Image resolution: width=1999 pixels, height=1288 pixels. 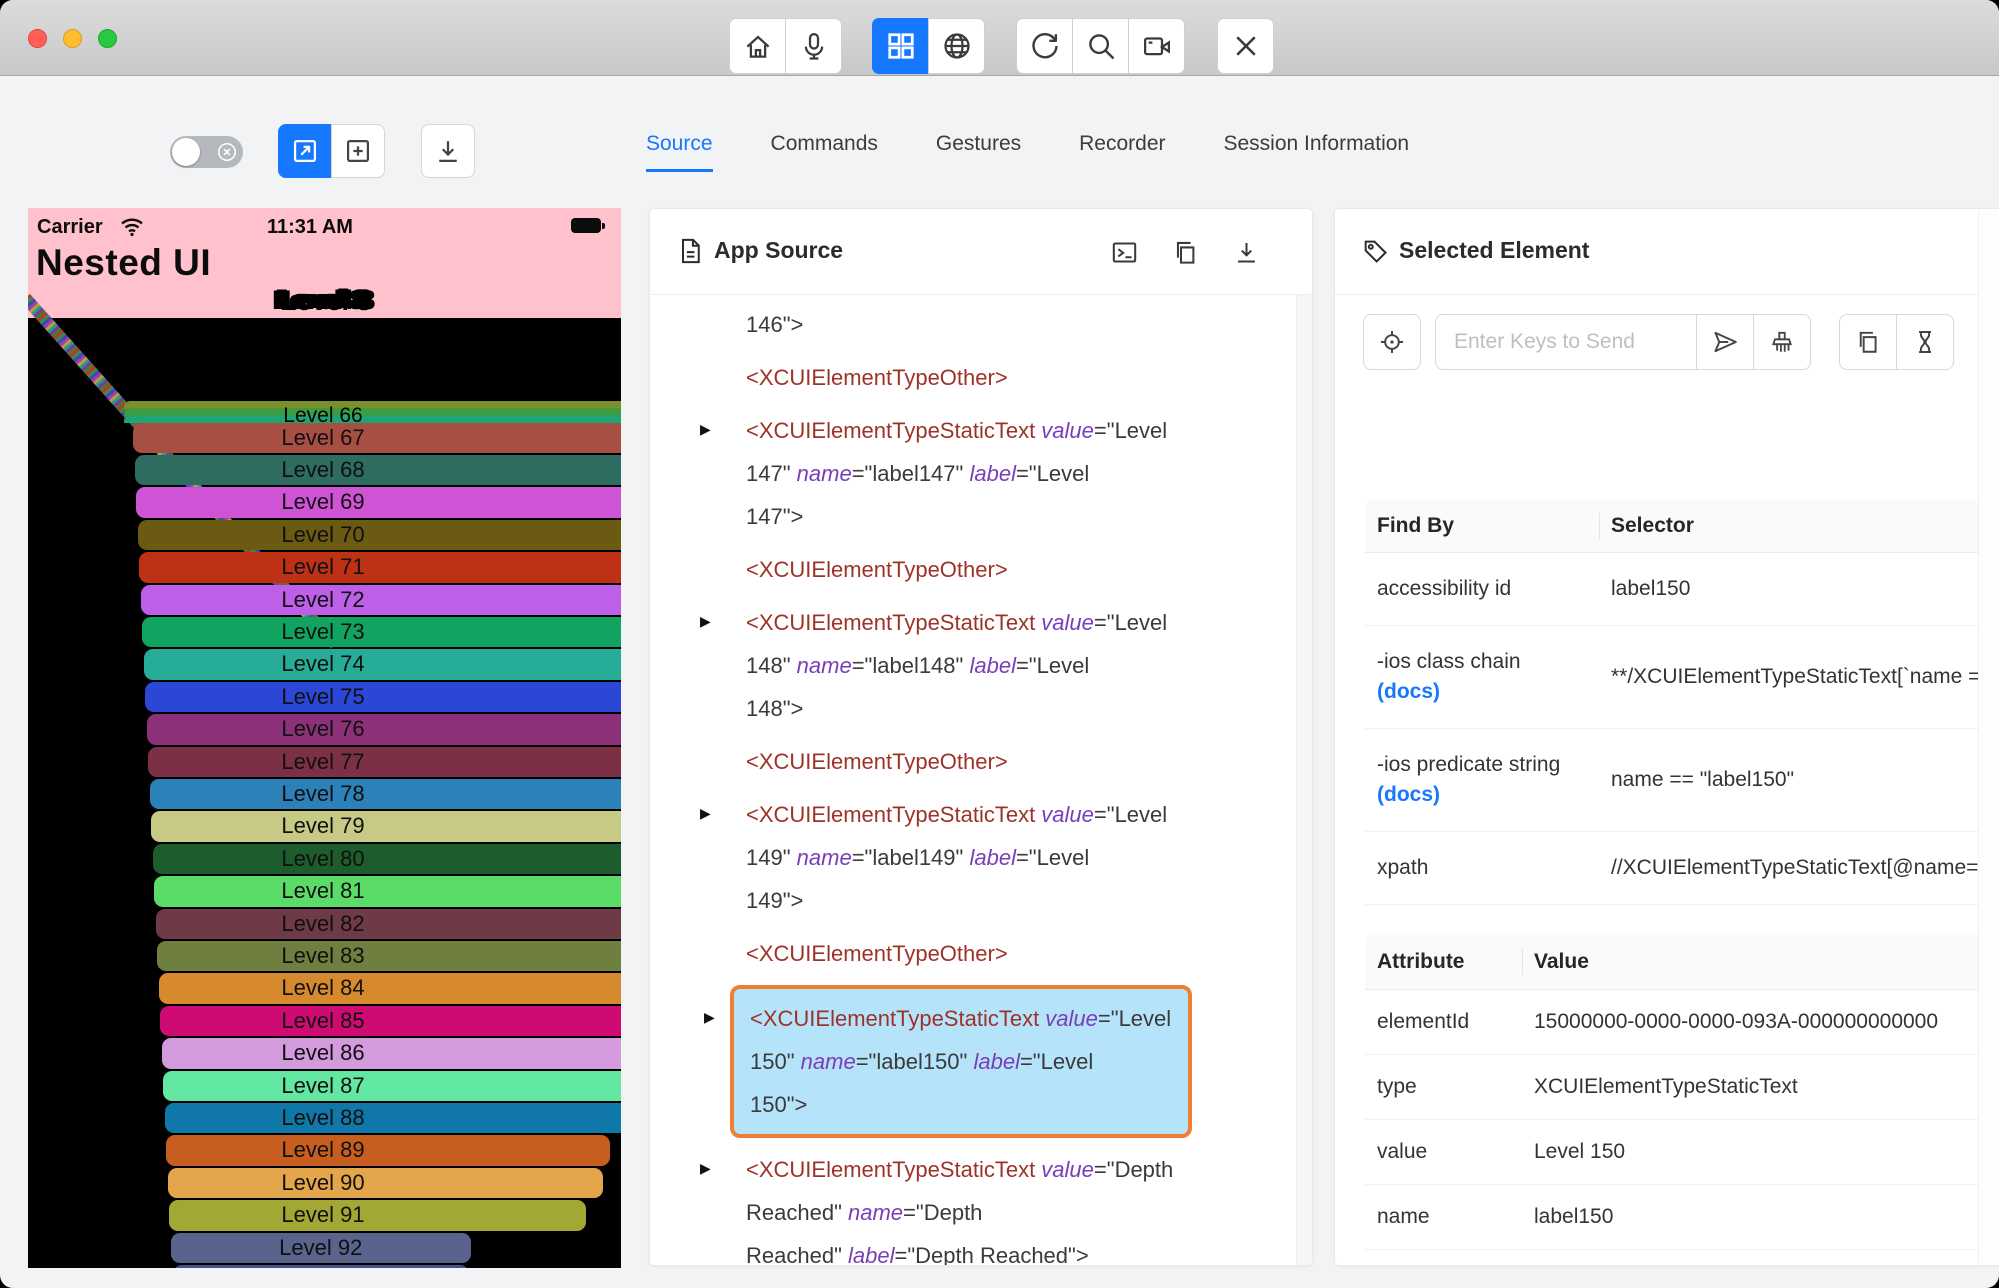 What do you see at coordinates (305, 151) in the screenshot?
I see `select-elements-button` at bounding box center [305, 151].